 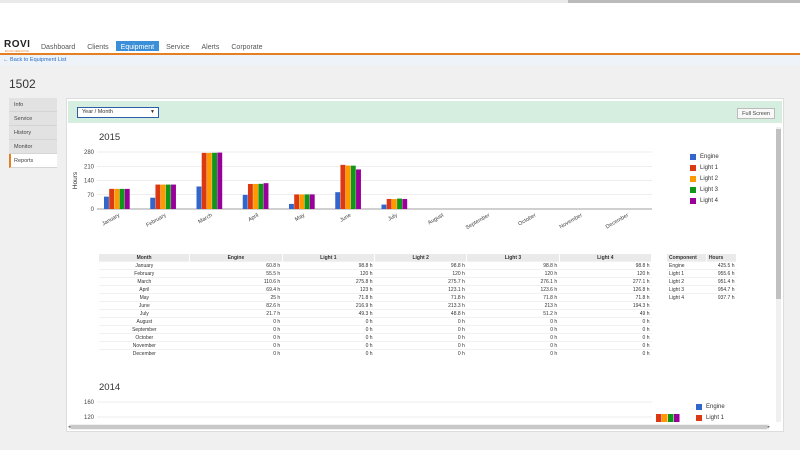 What do you see at coordinates (328, 313) in the screenshot?
I see `table-cell: 49.3 h` at bounding box center [328, 313].